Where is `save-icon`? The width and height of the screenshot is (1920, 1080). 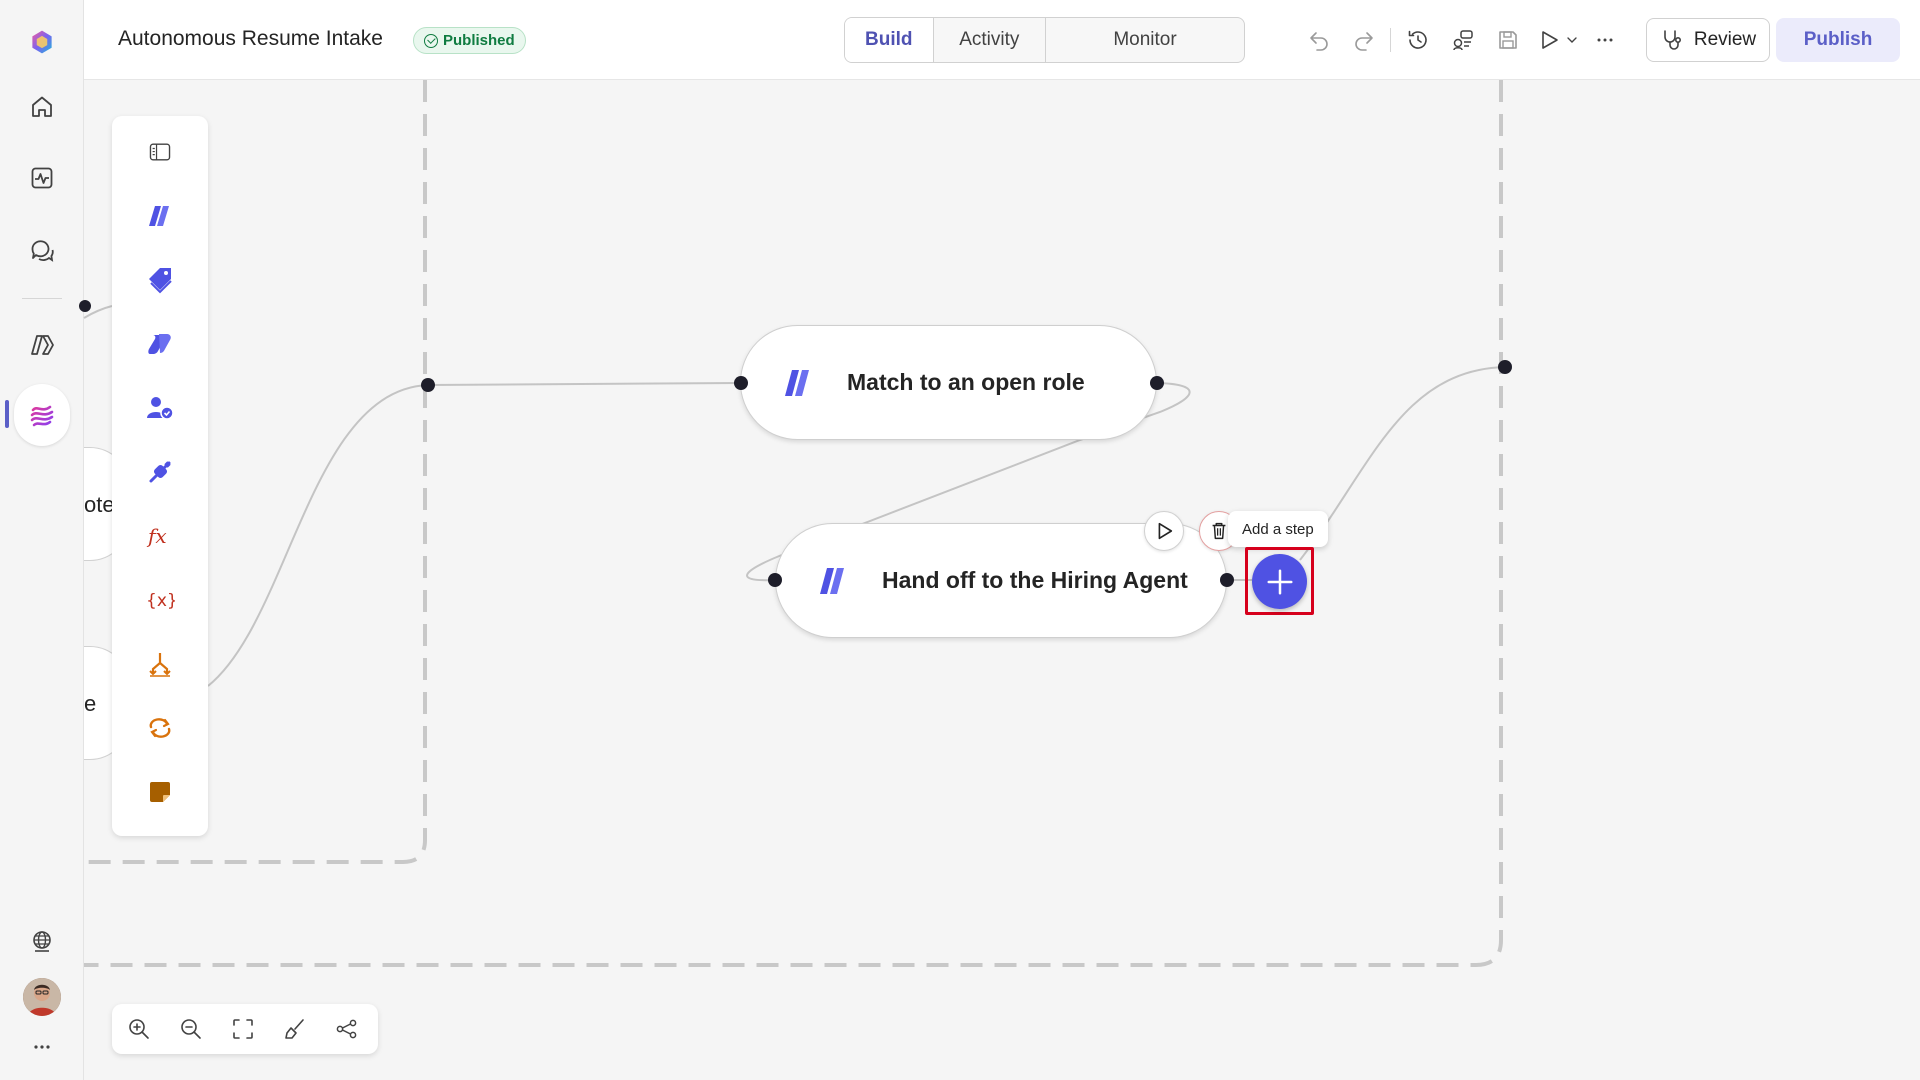 save-icon is located at coordinates (1508, 40).